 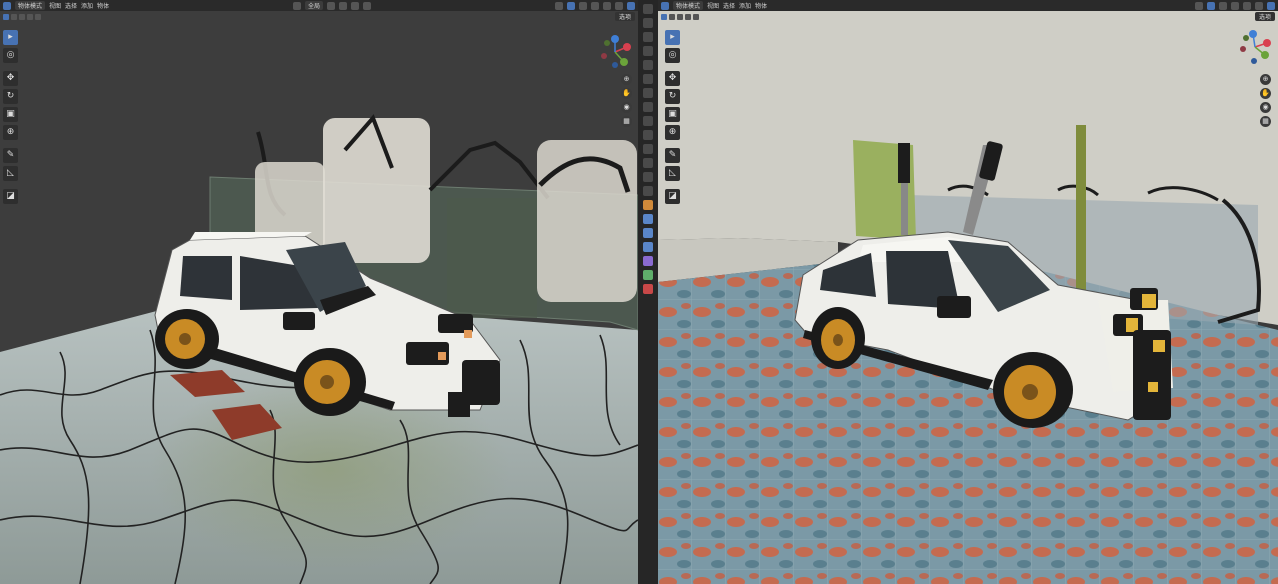 I want to click on data-properties-icon, so click(x=648, y=275).